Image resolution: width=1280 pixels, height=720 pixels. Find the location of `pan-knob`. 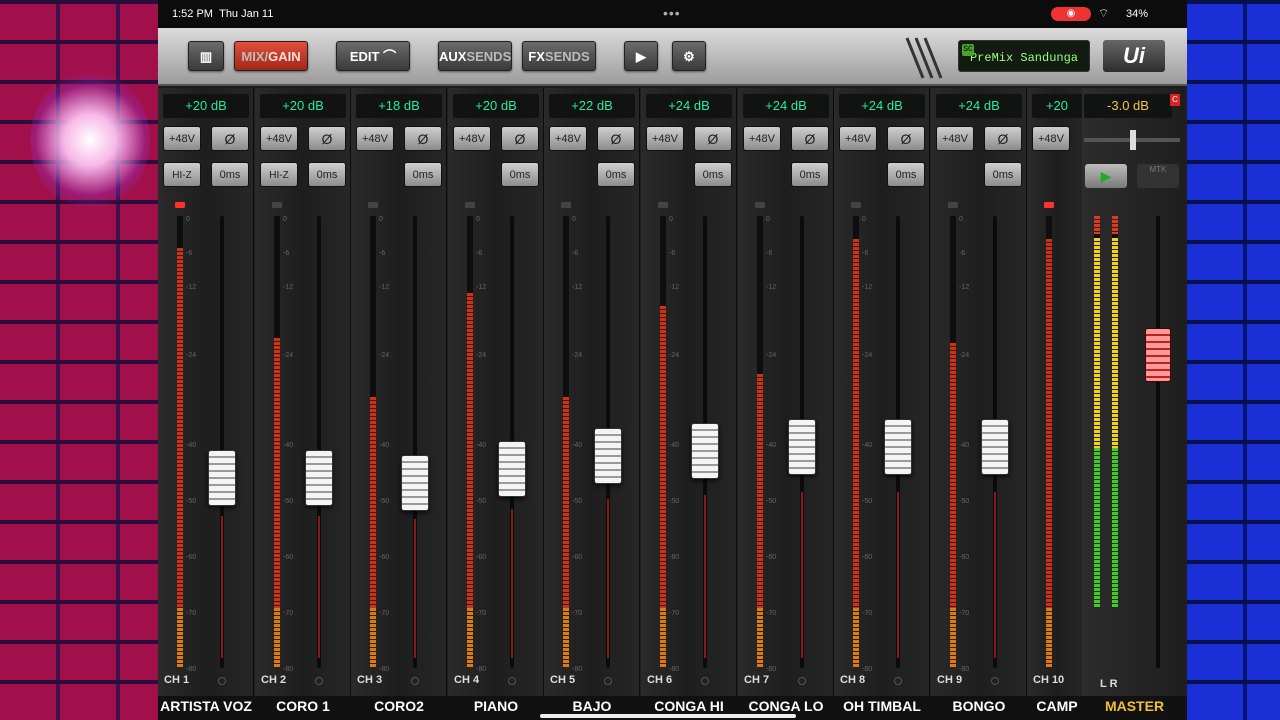

pan-knob is located at coordinates (1133, 140).